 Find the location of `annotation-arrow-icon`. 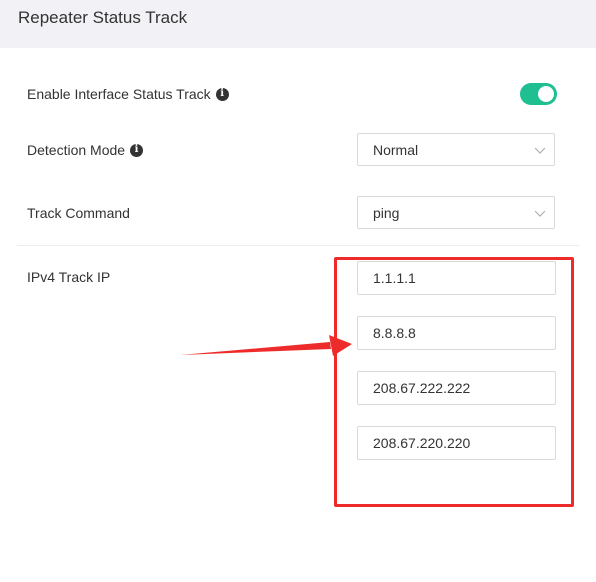

annotation-arrow-icon is located at coordinates (266, 345).